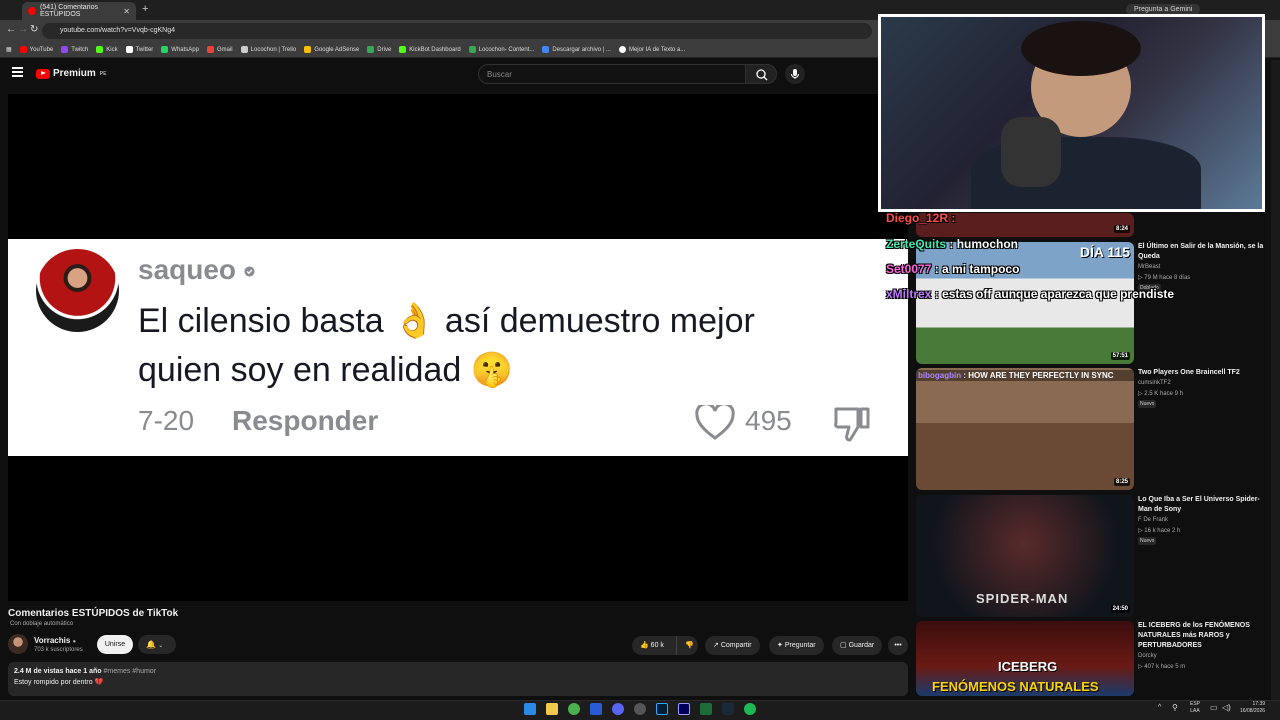  I want to click on related-meta-4: ▷ 407 k hace 5 m, so click(1162, 667).